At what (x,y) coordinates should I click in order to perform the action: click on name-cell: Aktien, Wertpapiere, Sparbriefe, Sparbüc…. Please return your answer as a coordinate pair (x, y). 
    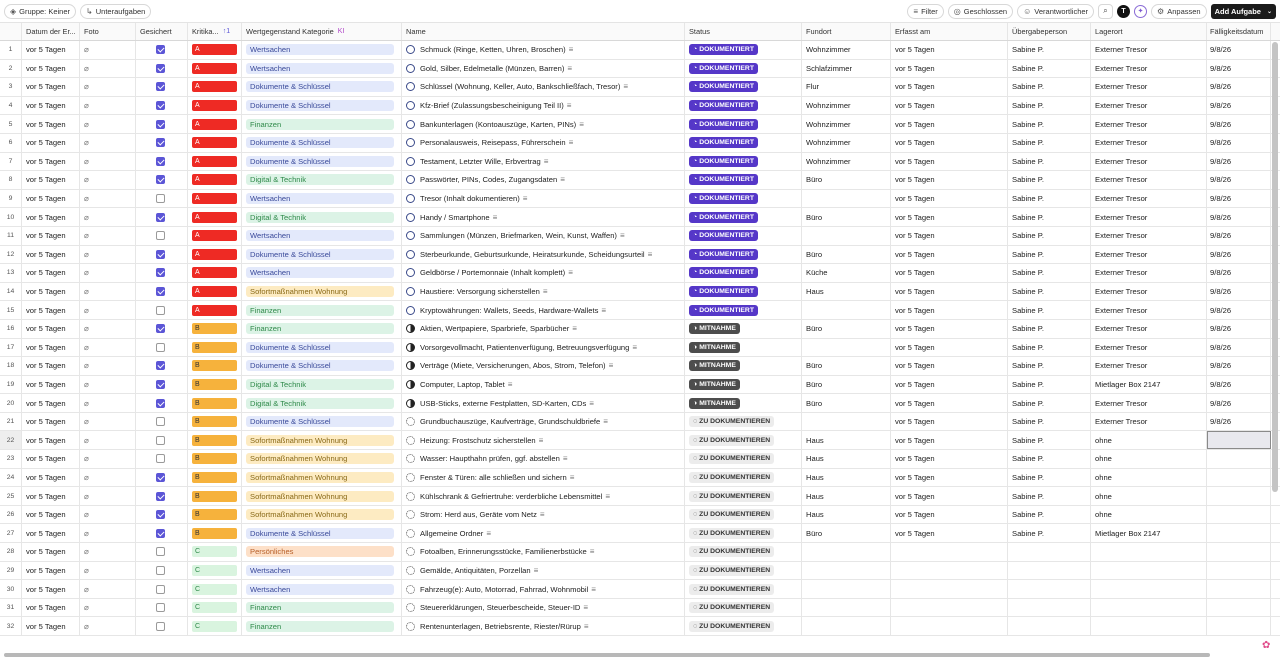
    Looking at the image, I should click on (543, 328).